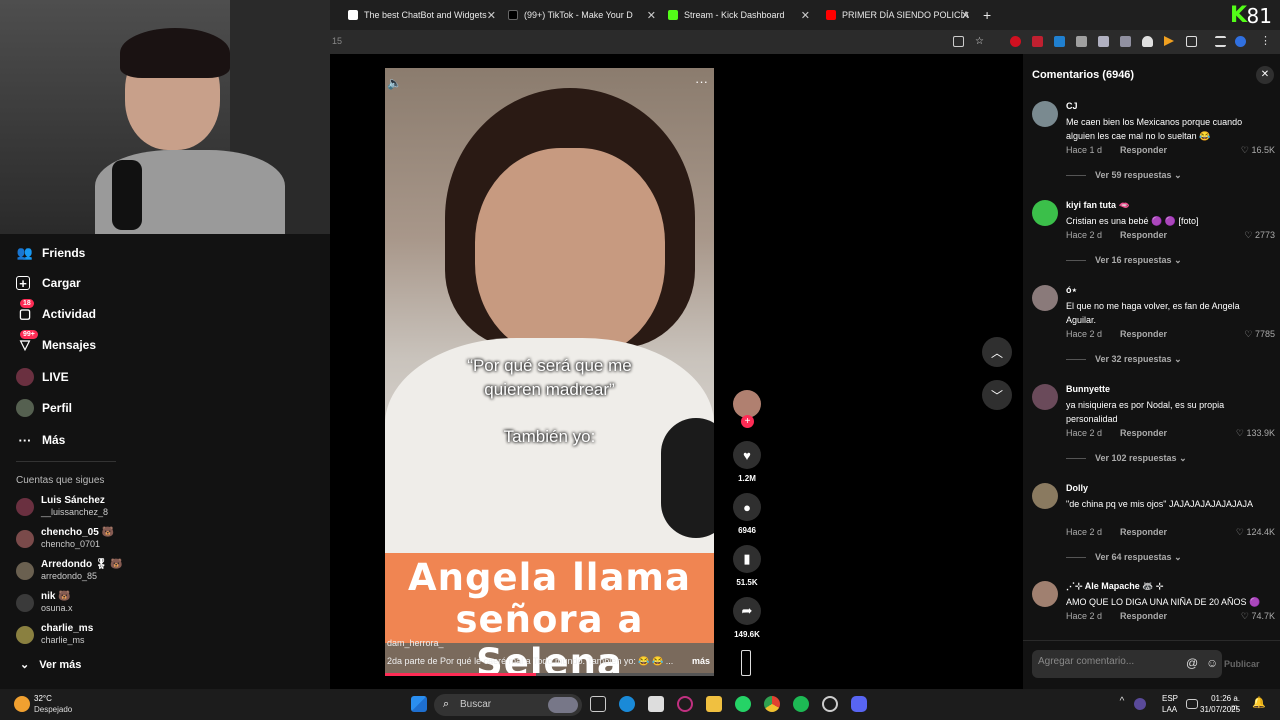 Image resolution: width=1280 pixels, height=720 pixels. I want to click on comment-like-button: ♡ 74.7K, so click(1258, 616).